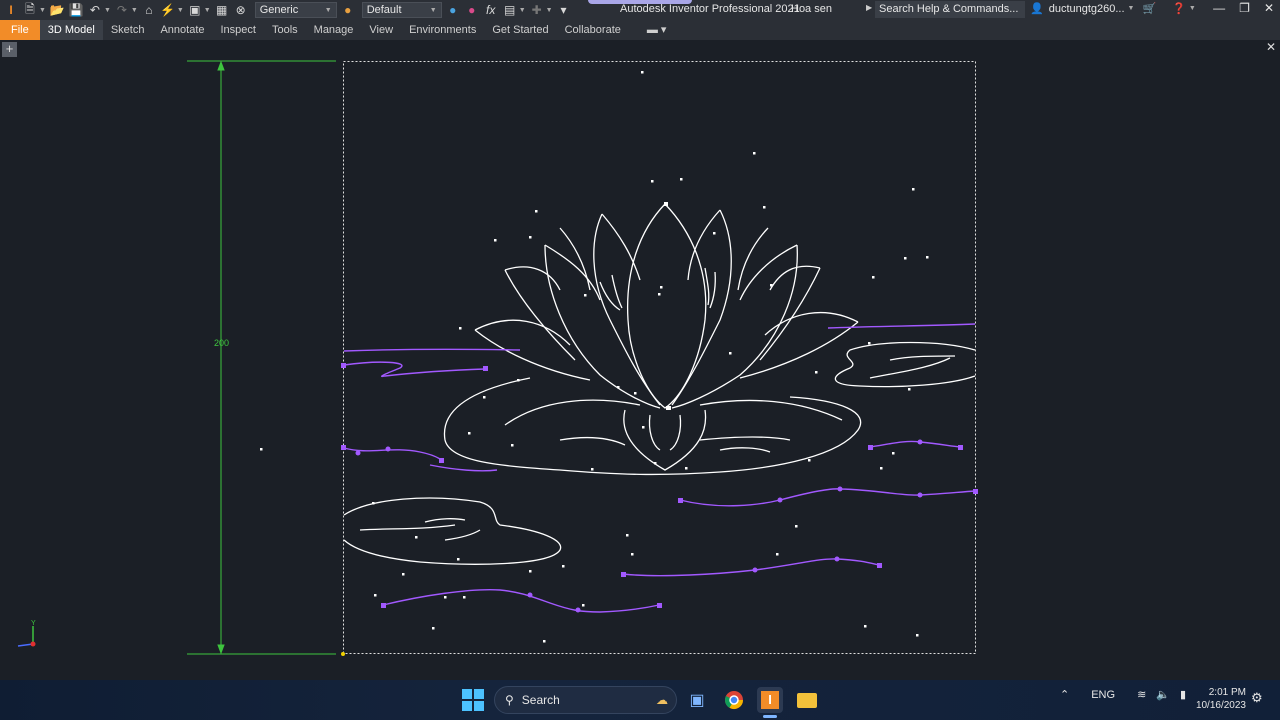 The height and width of the screenshot is (720, 1280). What do you see at coordinates (452, 531) in the screenshot?
I see `lily-pad-left` at bounding box center [452, 531].